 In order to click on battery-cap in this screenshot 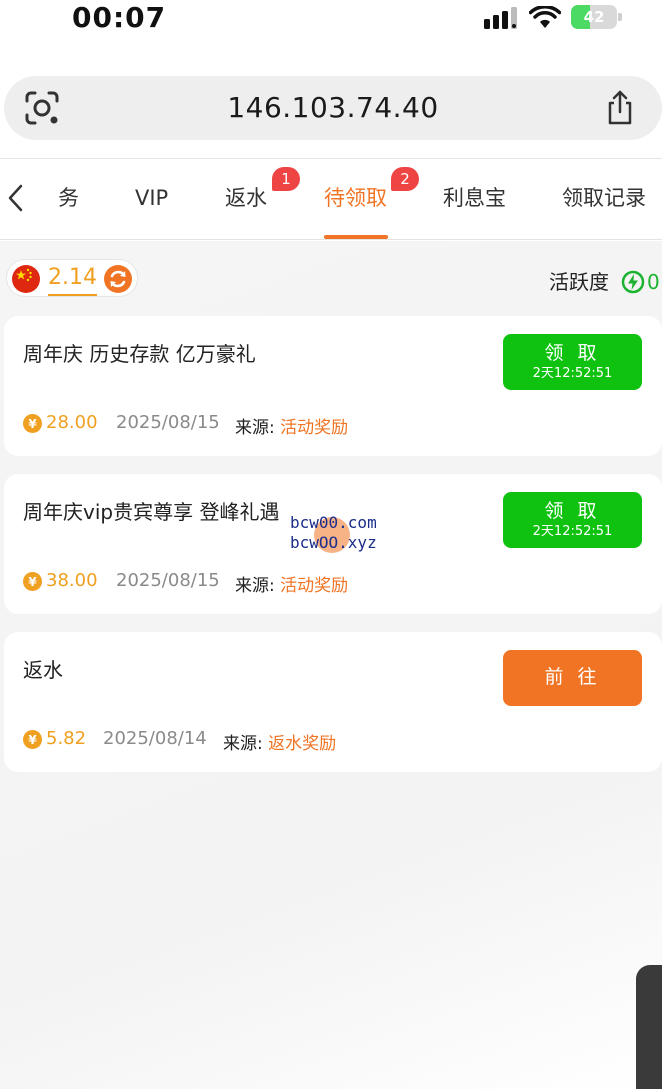, I will do `click(620, 17)`.